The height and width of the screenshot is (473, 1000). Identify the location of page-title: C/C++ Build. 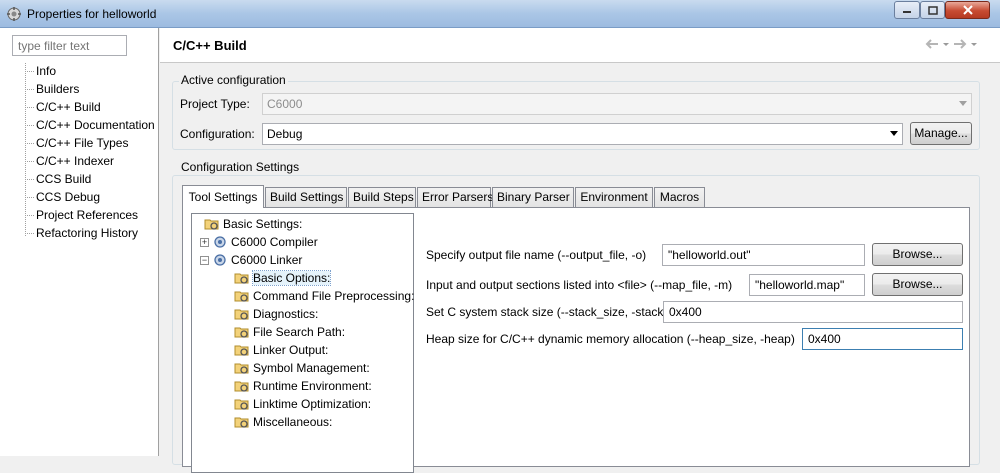
(210, 45).